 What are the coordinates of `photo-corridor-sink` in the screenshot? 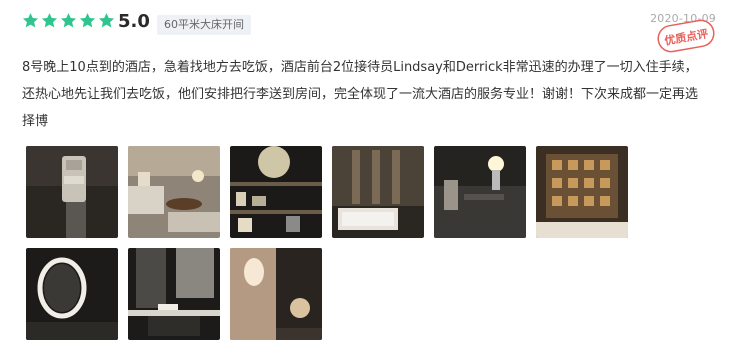 It's located at (174, 294).